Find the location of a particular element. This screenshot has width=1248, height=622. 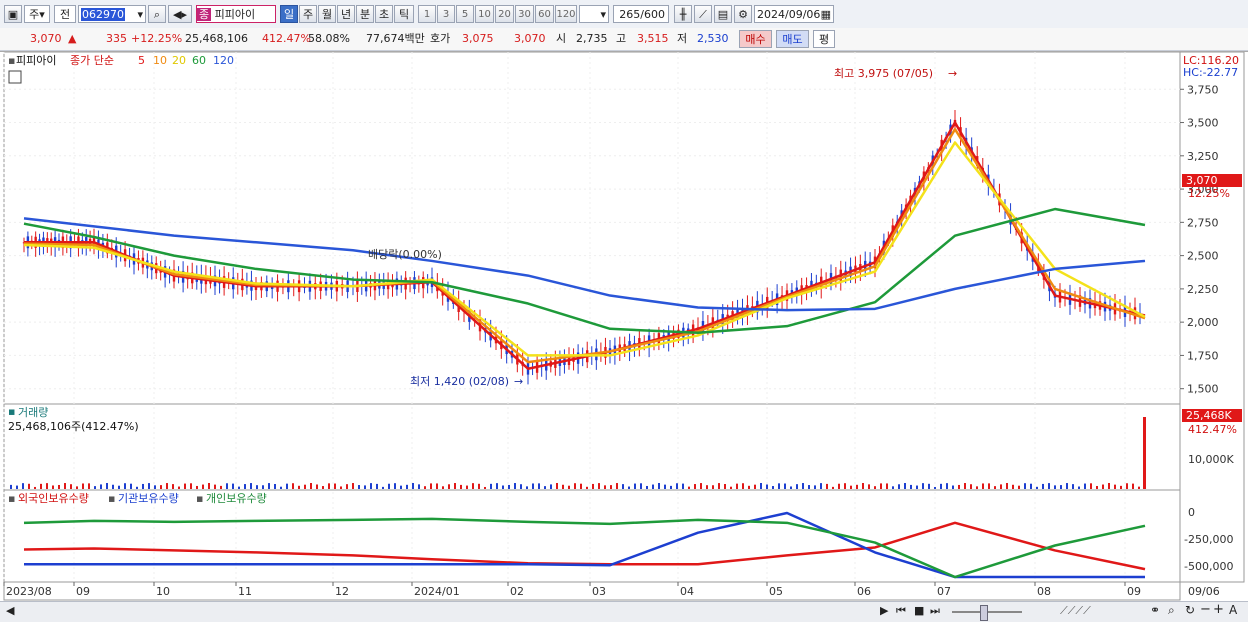

x-tick-label: 10 is located at coordinates (163, 591).